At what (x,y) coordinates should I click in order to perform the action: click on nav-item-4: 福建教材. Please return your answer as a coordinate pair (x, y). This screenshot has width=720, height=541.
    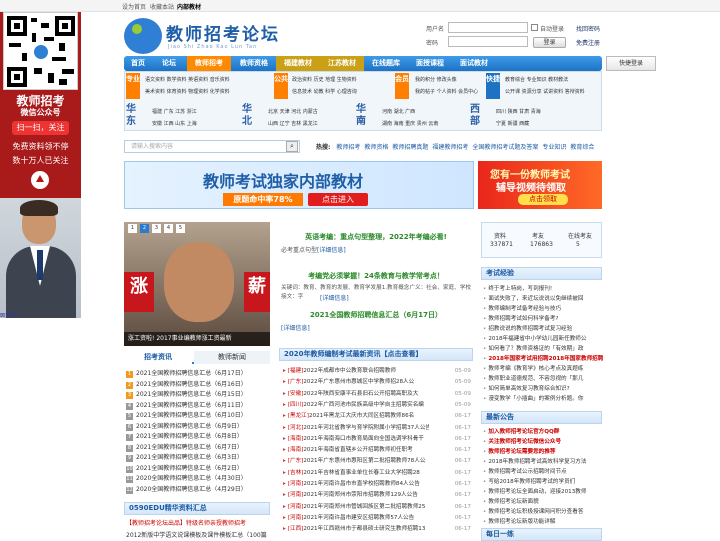
    Looking at the image, I should click on (298, 63).